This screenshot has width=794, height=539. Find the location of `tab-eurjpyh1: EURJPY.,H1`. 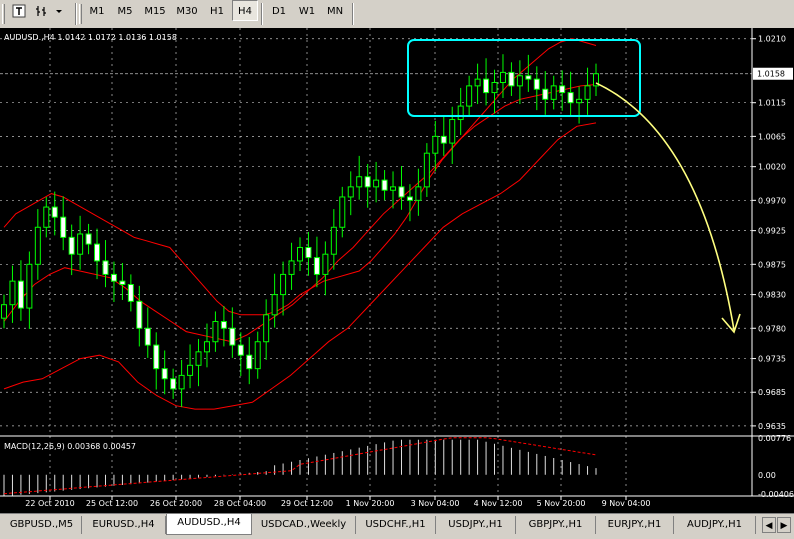

tab-eurjpyh1: EURJPY.,H1 is located at coordinates (635, 525).